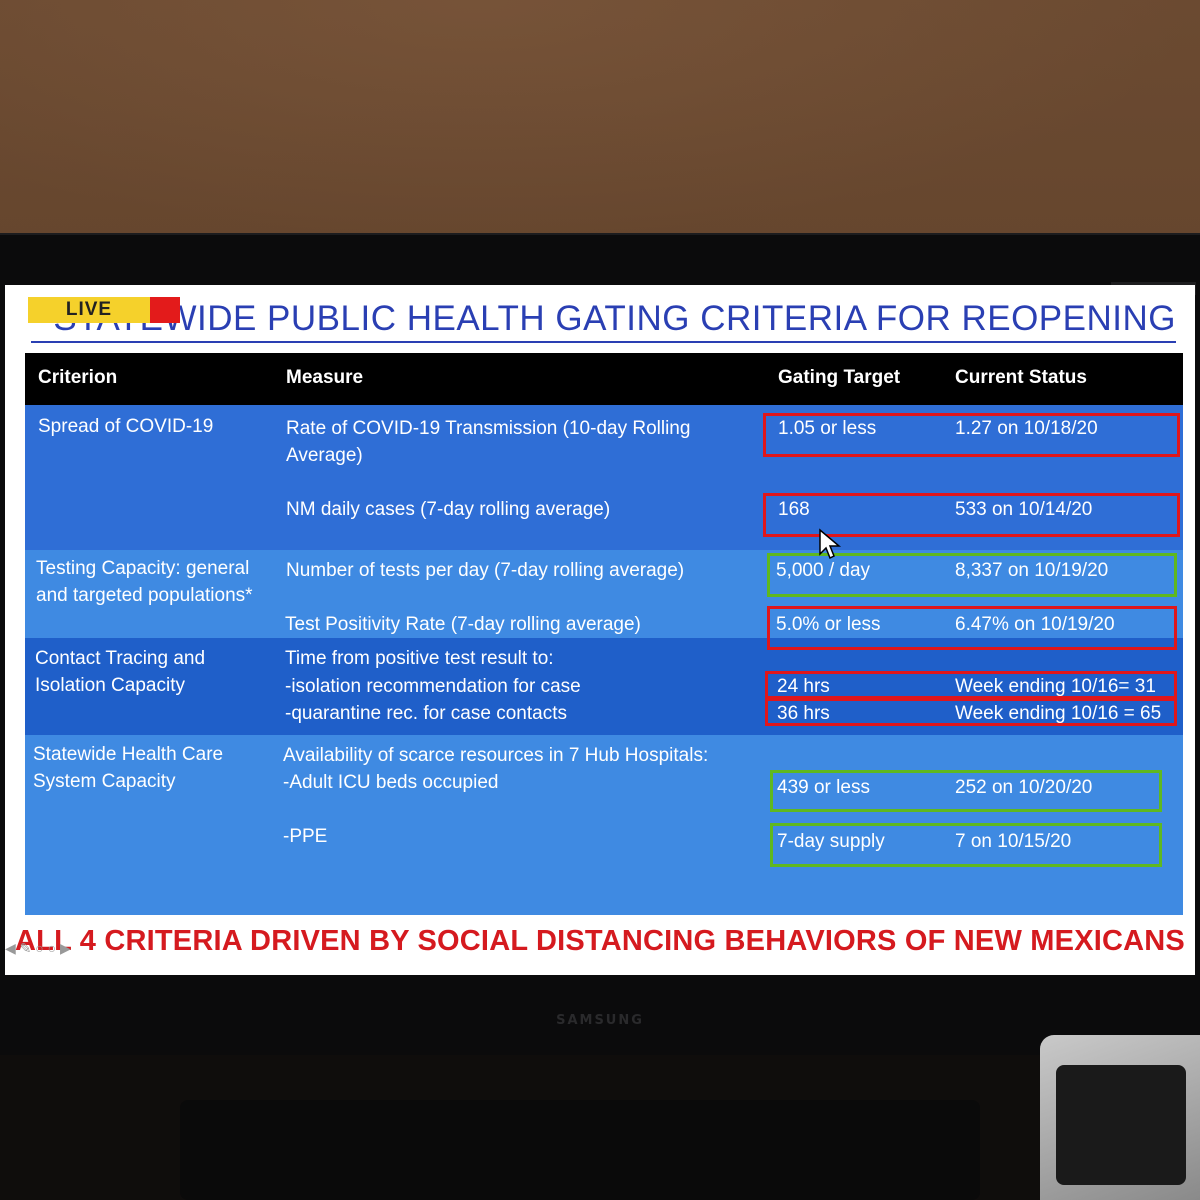  Describe the element at coordinates (89, 310) in the screenshot. I see `live-label: LIVE` at that location.